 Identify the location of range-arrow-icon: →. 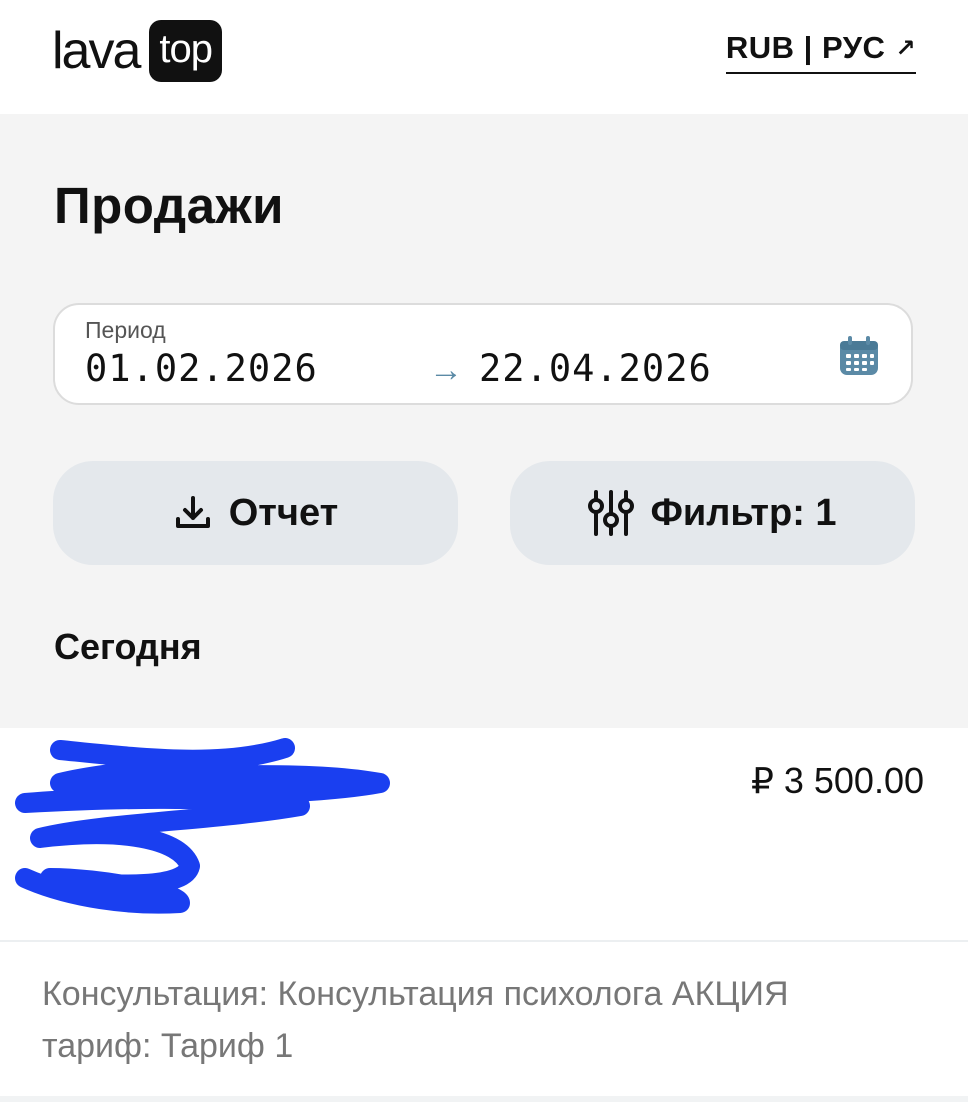
(446, 370).